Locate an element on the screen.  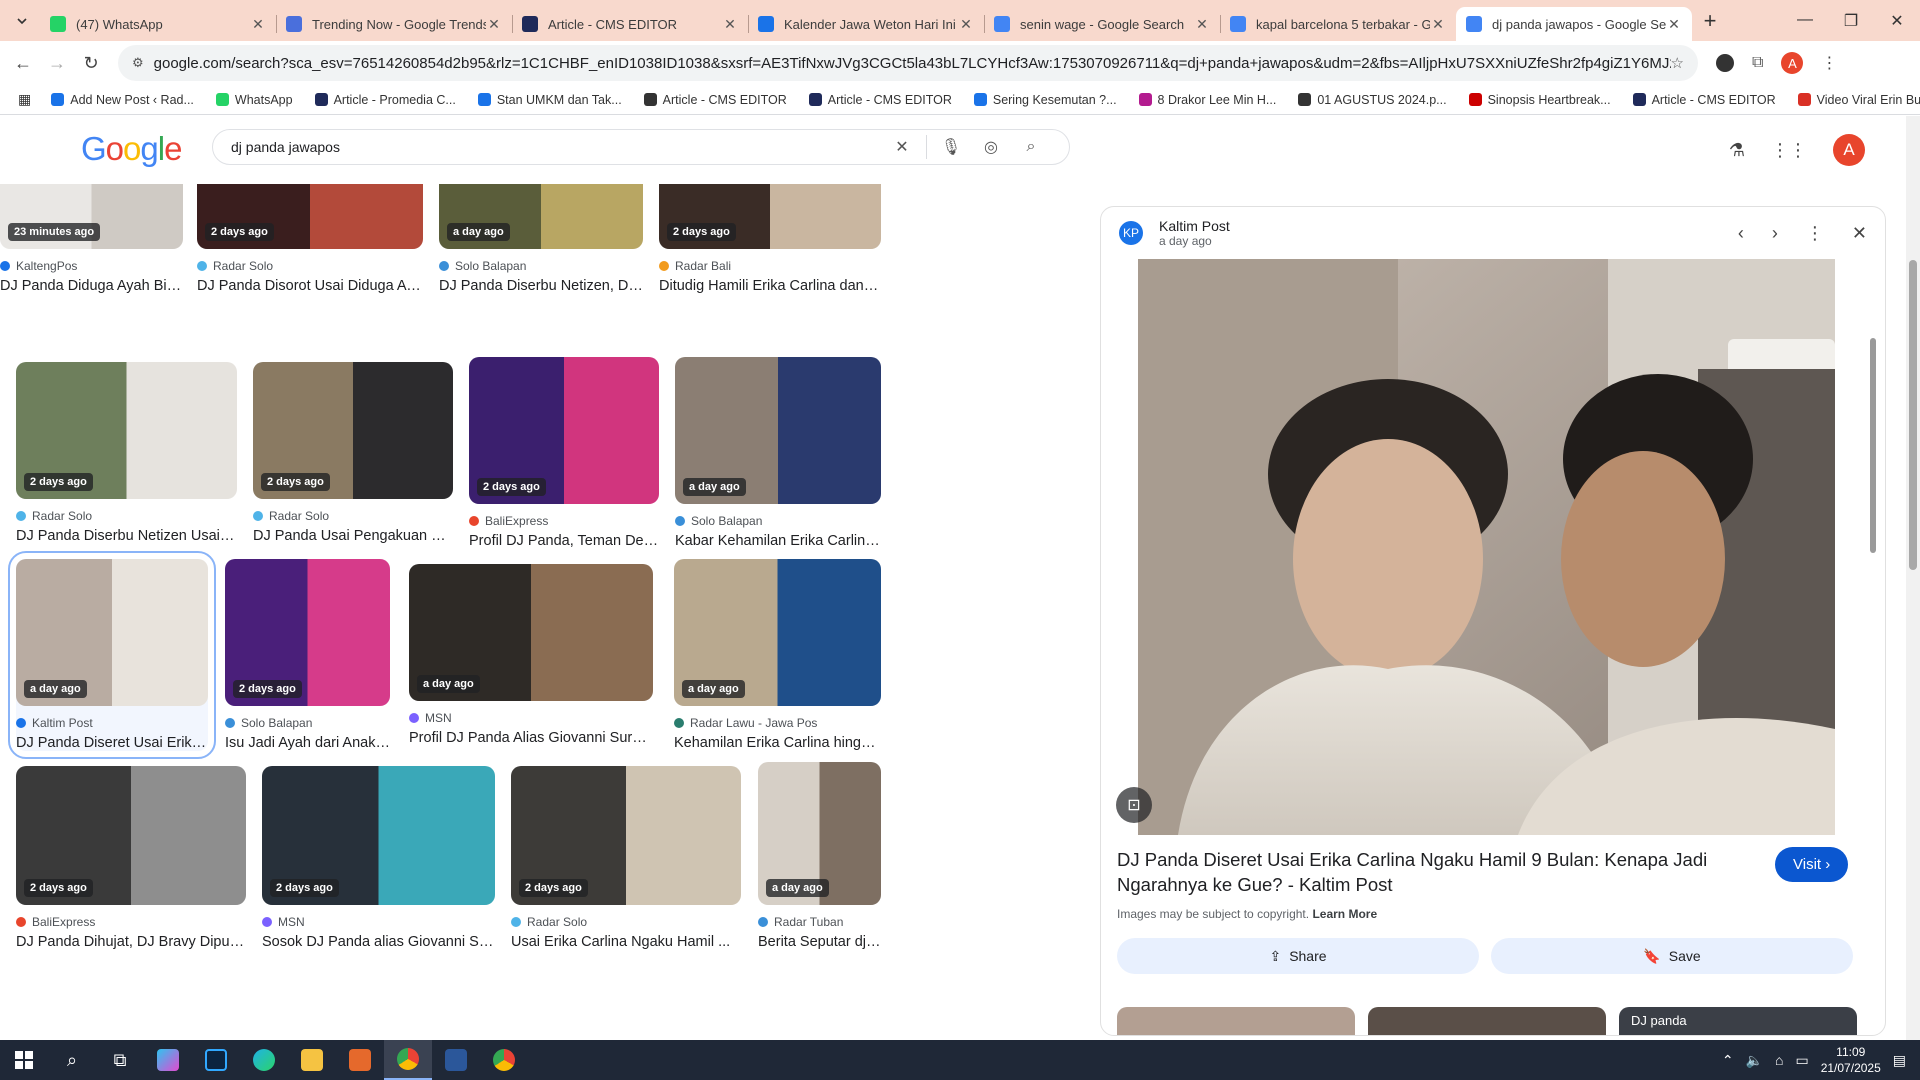
restore-button: ❐ is located at coordinates (1851, 21).